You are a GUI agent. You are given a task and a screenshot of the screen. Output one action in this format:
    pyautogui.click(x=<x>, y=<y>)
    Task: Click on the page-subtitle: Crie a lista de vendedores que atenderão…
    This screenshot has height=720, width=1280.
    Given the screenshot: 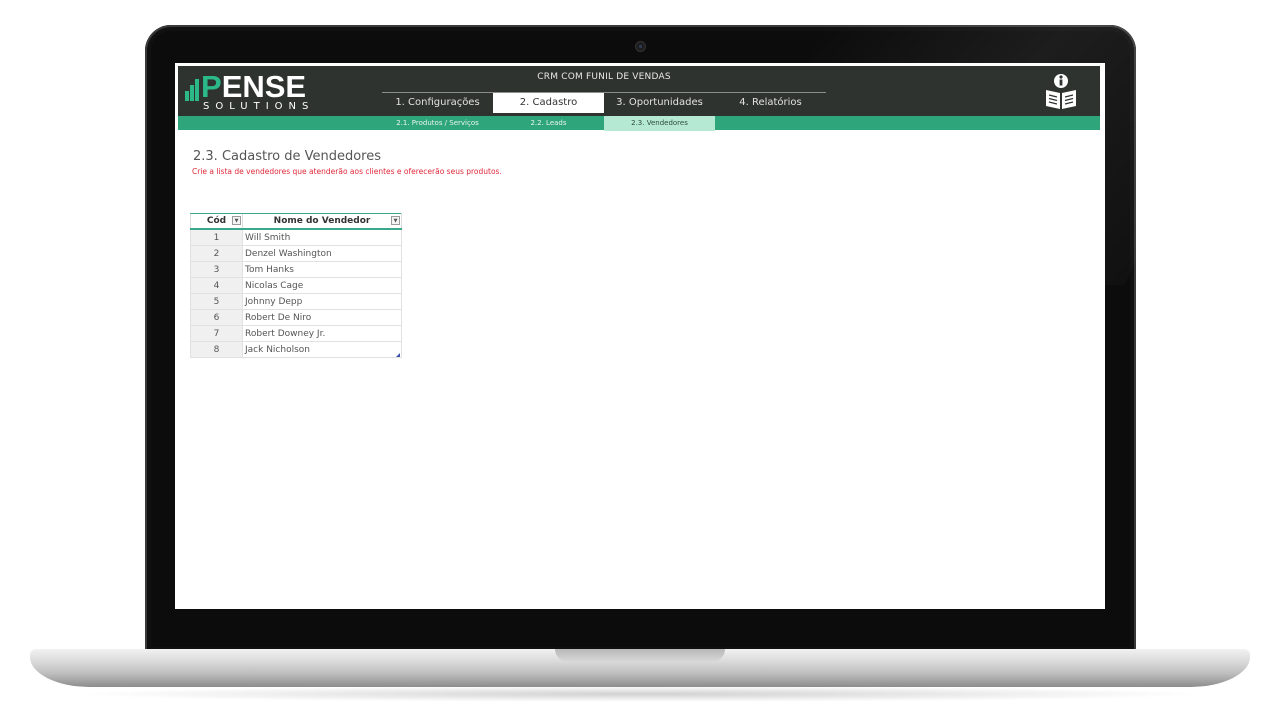 What is the action you would take?
    pyautogui.click(x=347, y=171)
    